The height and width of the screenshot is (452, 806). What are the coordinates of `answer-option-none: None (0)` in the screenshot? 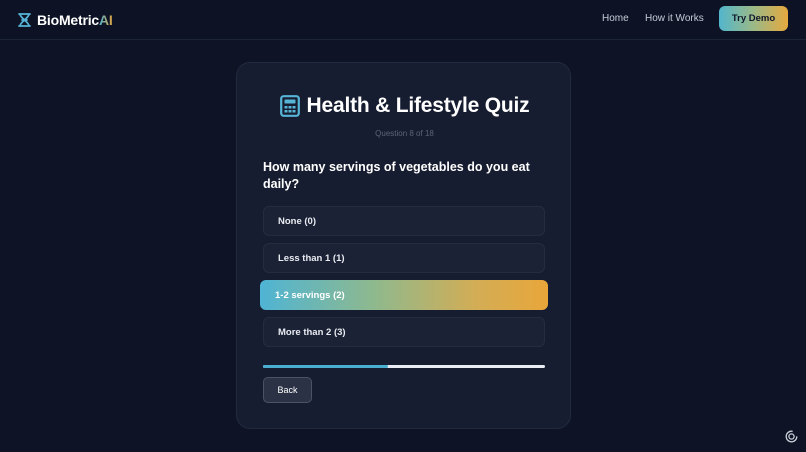 It's located at (404, 221).